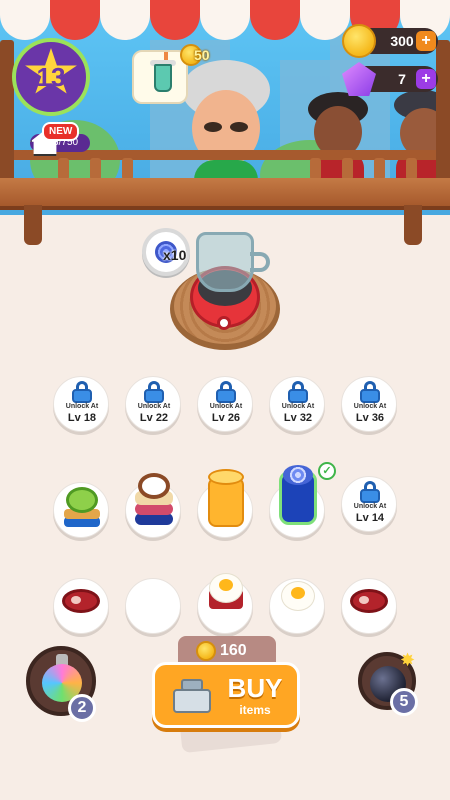 The width and height of the screenshot is (450, 800). What do you see at coordinates (233, 650) in the screenshot?
I see `buy-price: 160` at bounding box center [233, 650].